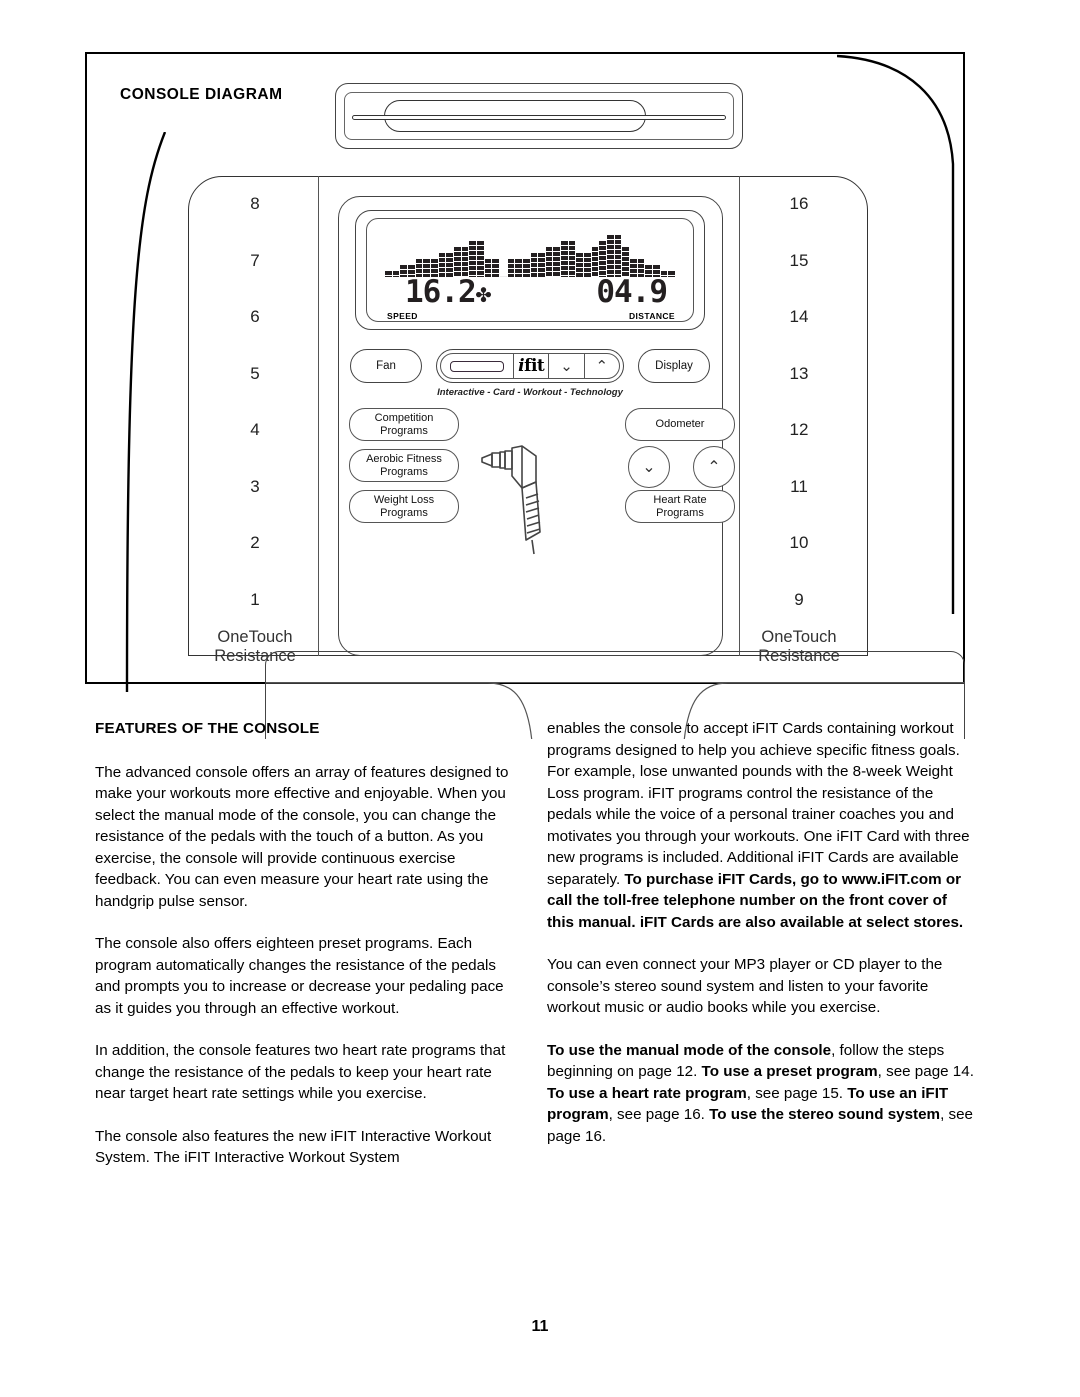 This screenshot has width=1080, height=1397. Describe the element at coordinates (146, 412) in the screenshot. I see `handlebar-left-curve` at that location.